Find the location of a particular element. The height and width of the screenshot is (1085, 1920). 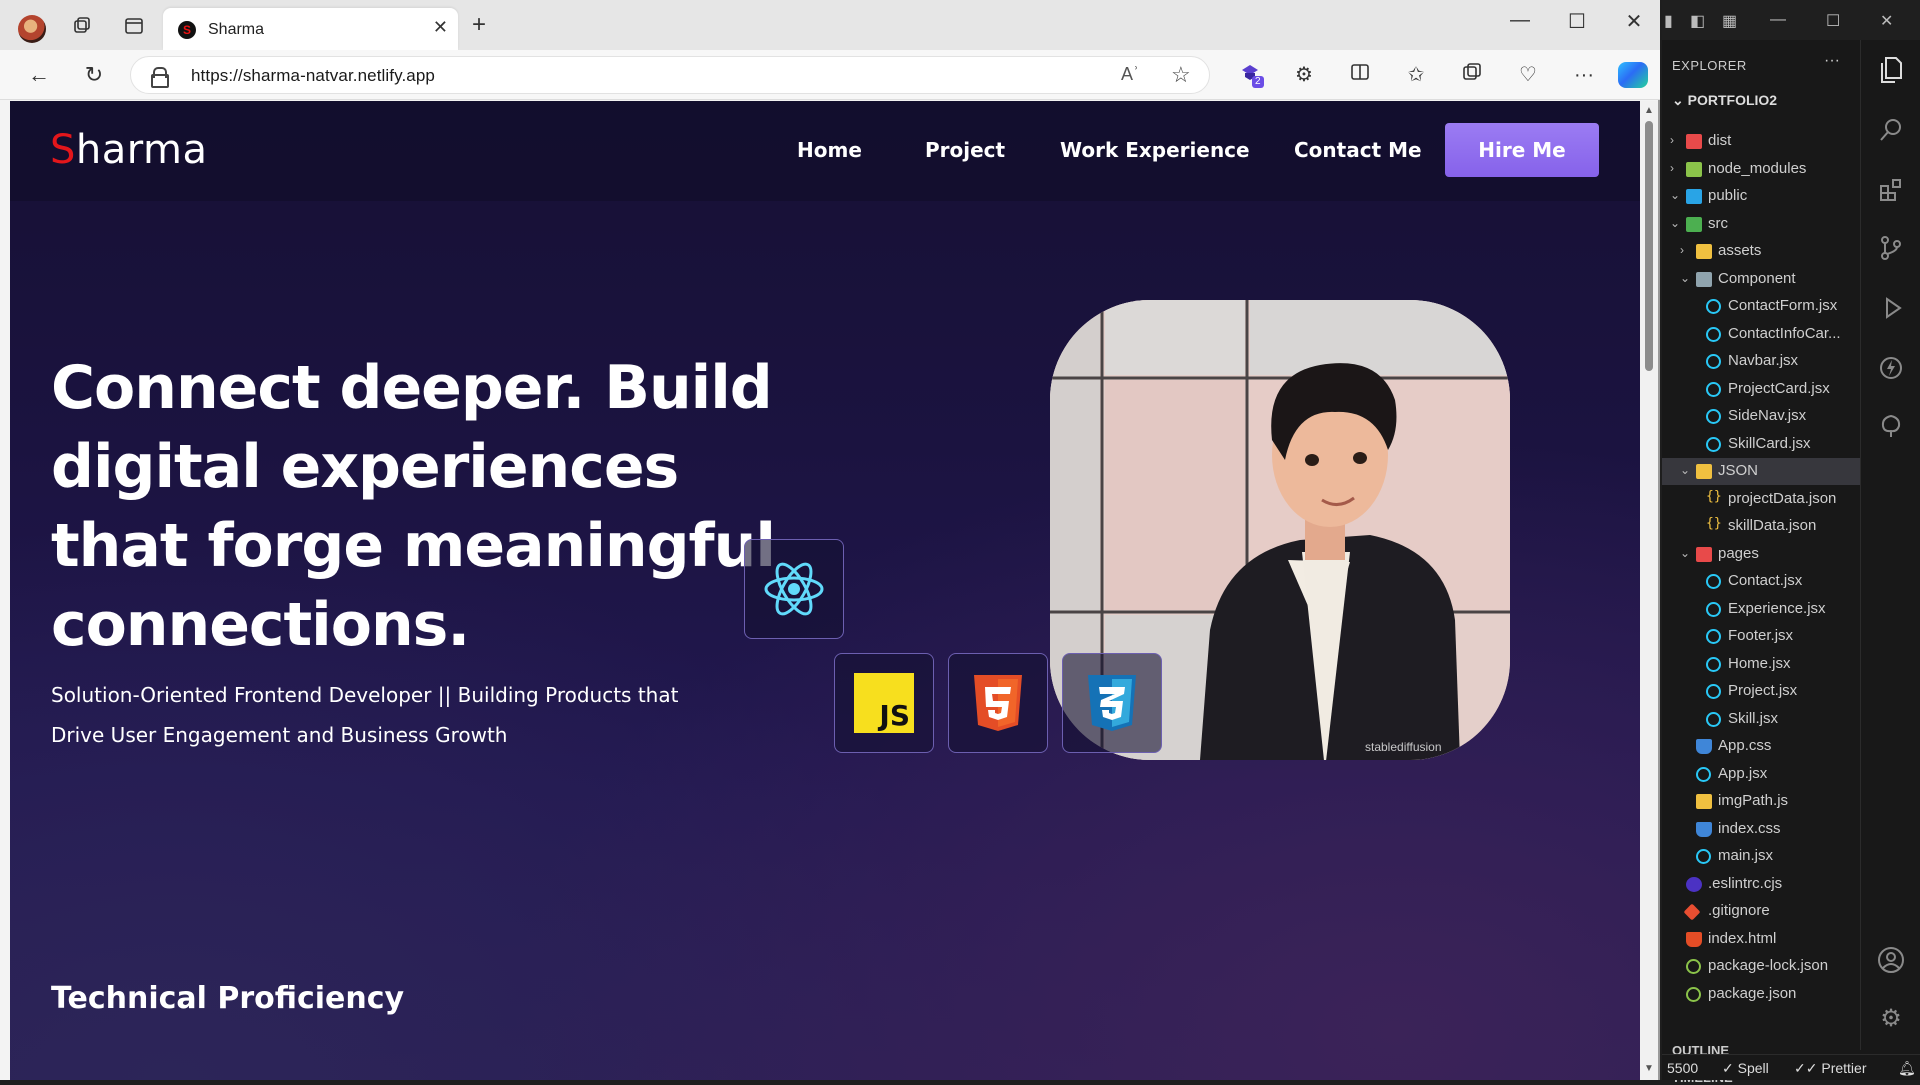

tree-item-label: public is located at coordinates (1728, 195).